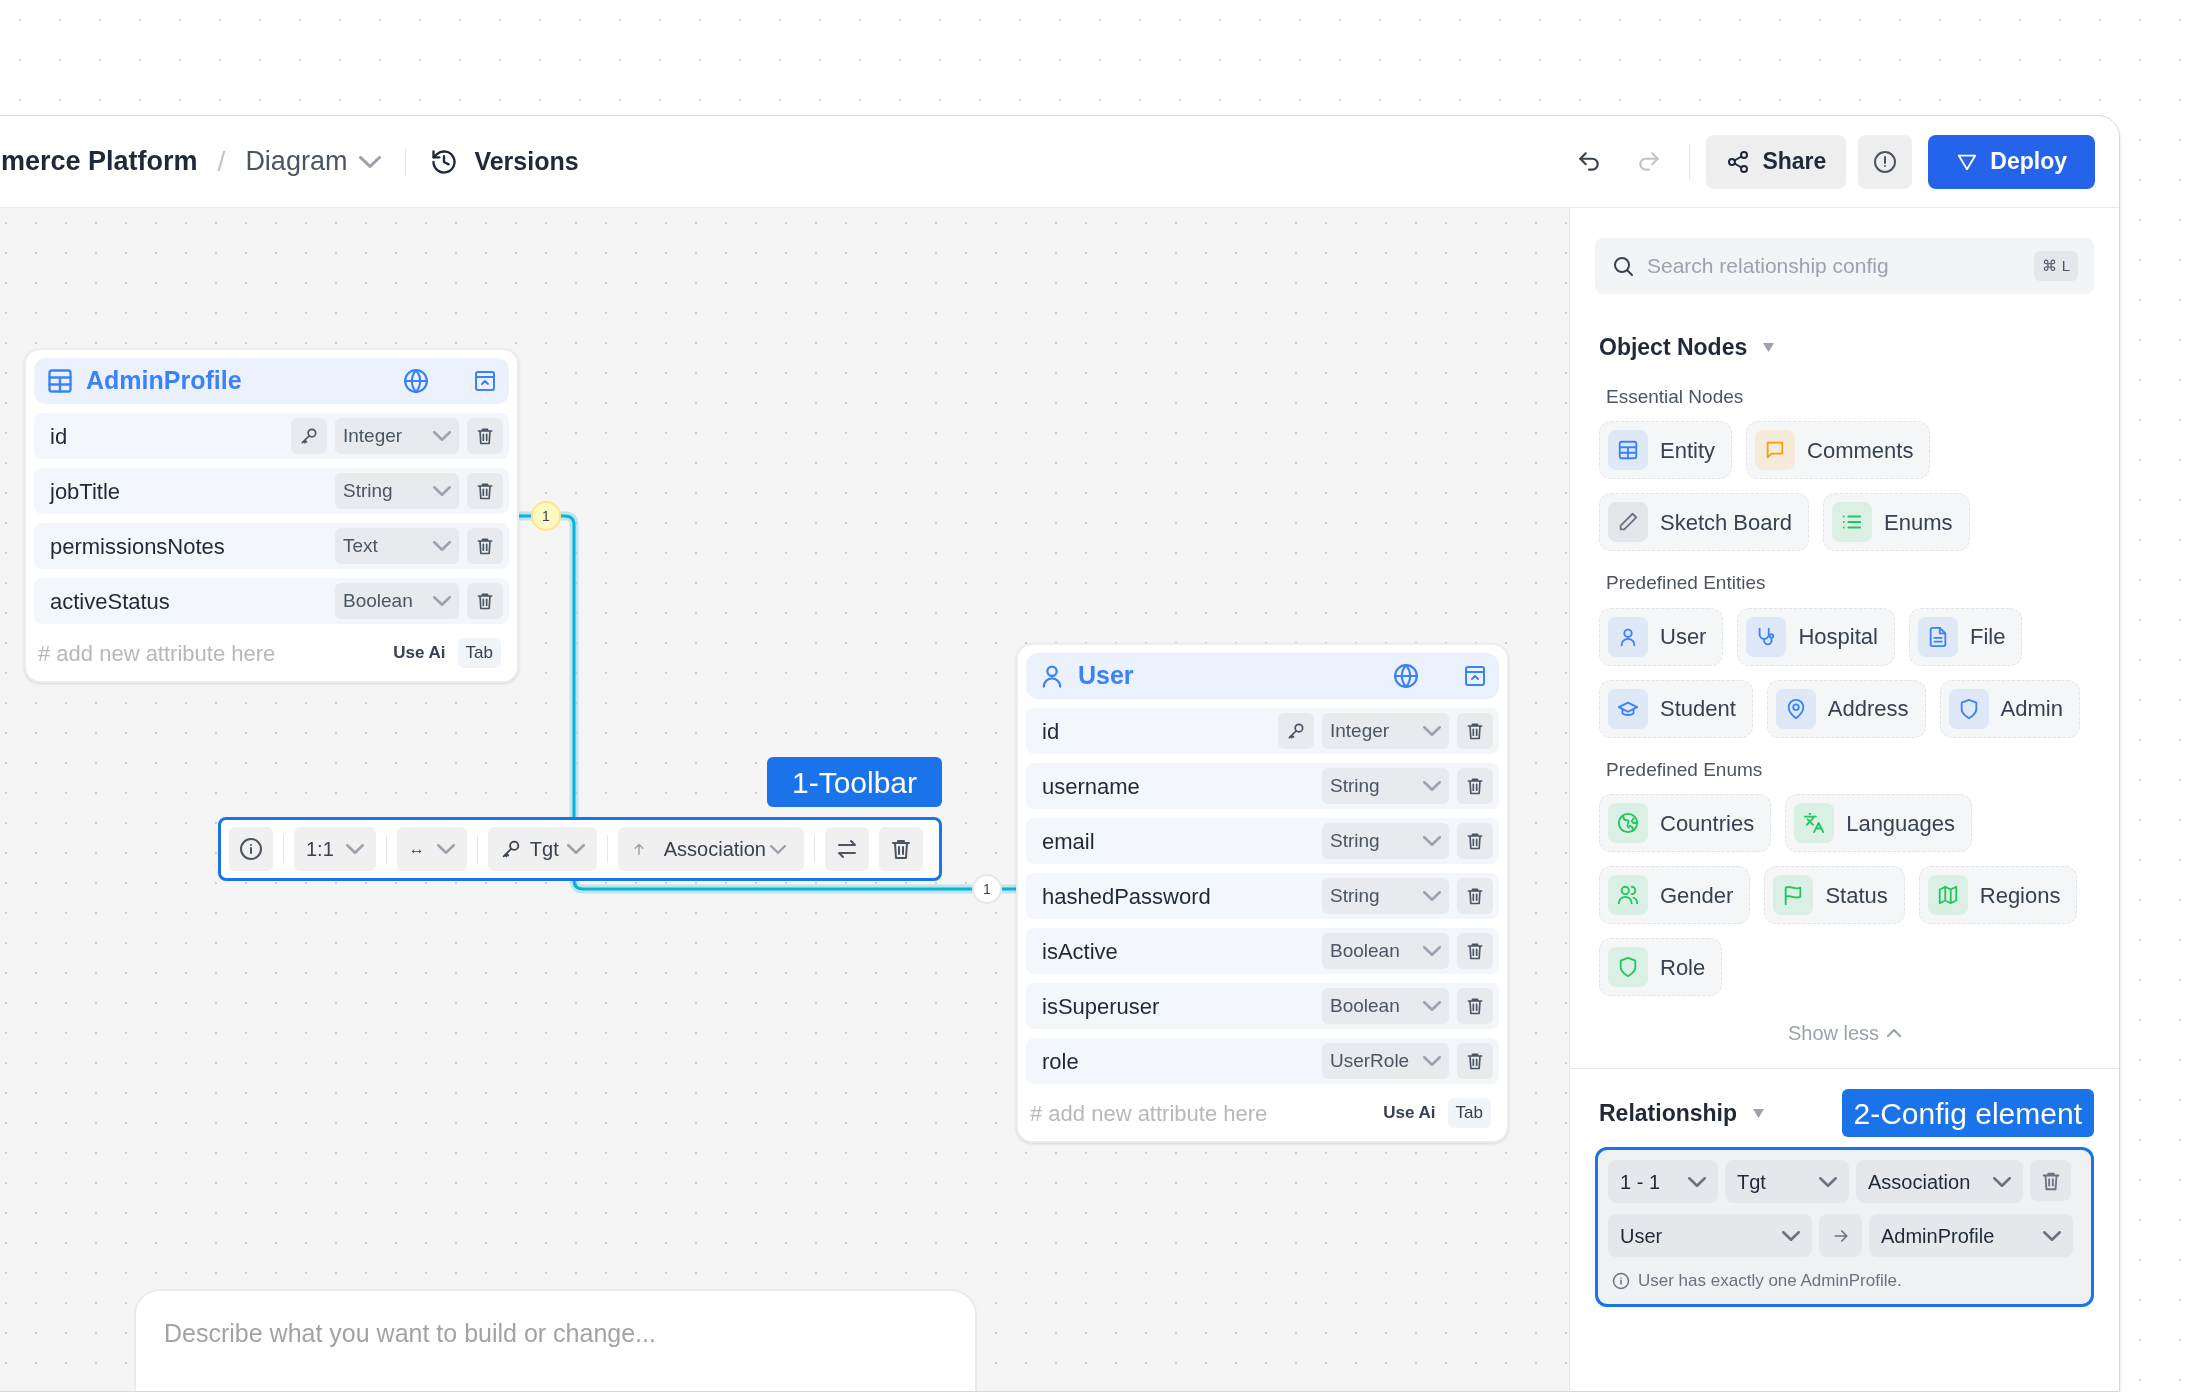 Image resolution: width=2210 pixels, height=1392 pixels. I want to click on map-icon, so click(1947, 895).